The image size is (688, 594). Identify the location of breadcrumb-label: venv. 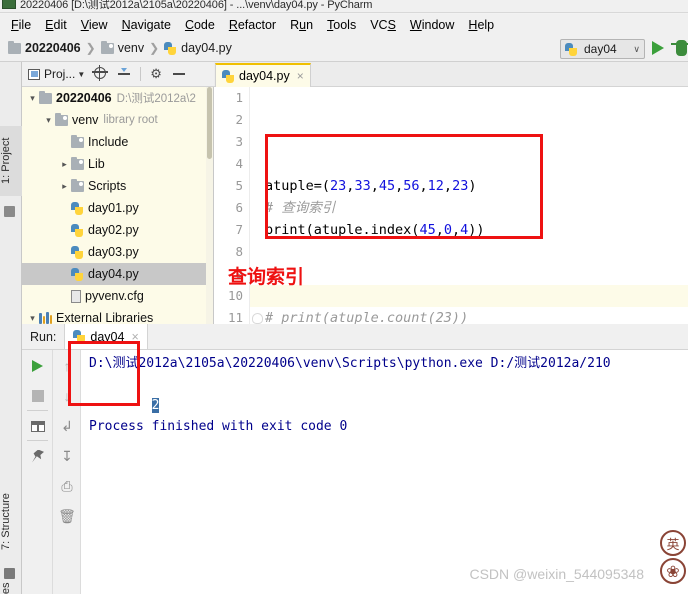
(131, 48).